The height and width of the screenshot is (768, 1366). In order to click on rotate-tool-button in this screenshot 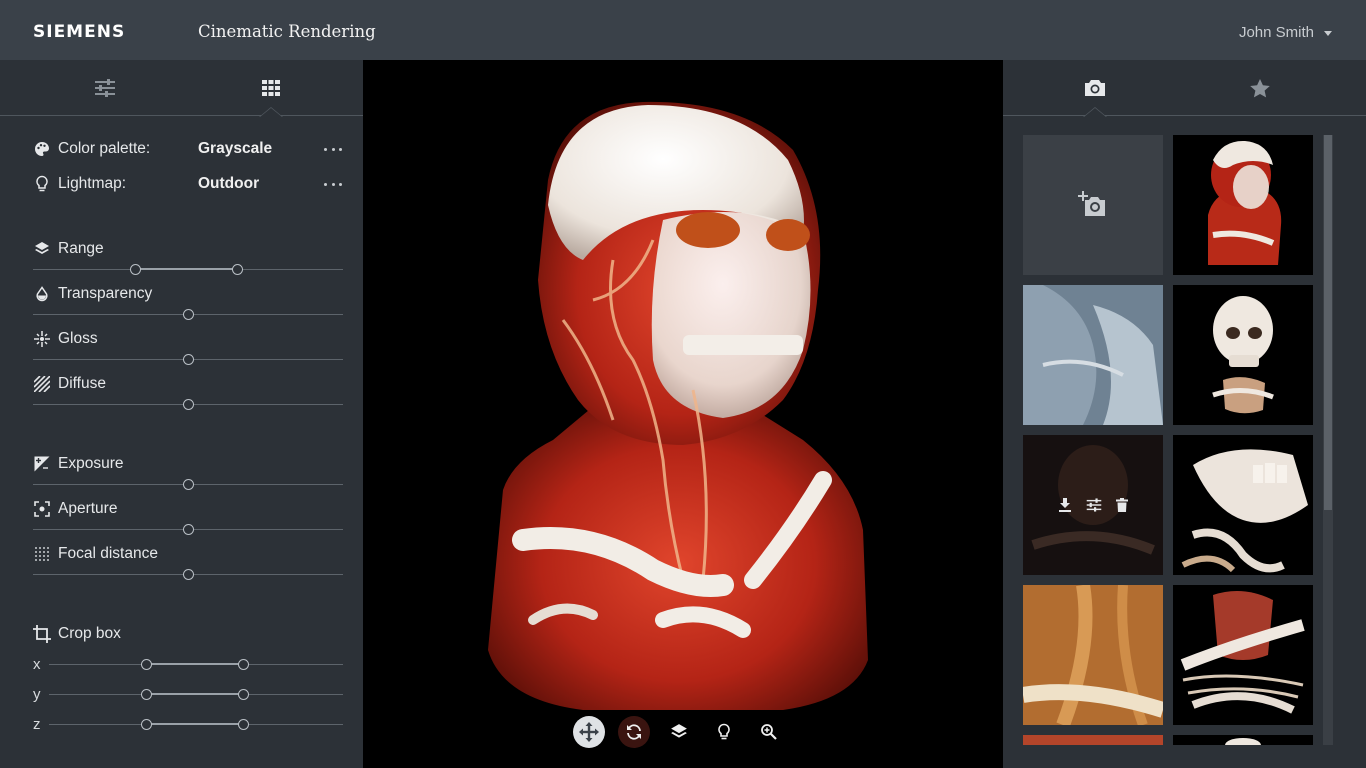, I will do `click(634, 732)`.